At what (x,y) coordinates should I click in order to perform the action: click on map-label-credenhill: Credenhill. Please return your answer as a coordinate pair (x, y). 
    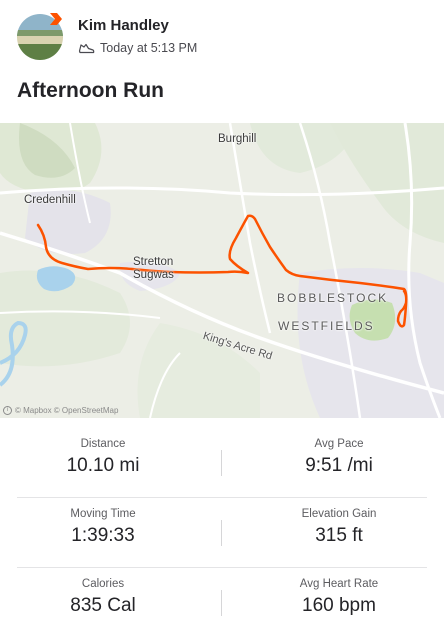
    Looking at the image, I should click on (50, 200).